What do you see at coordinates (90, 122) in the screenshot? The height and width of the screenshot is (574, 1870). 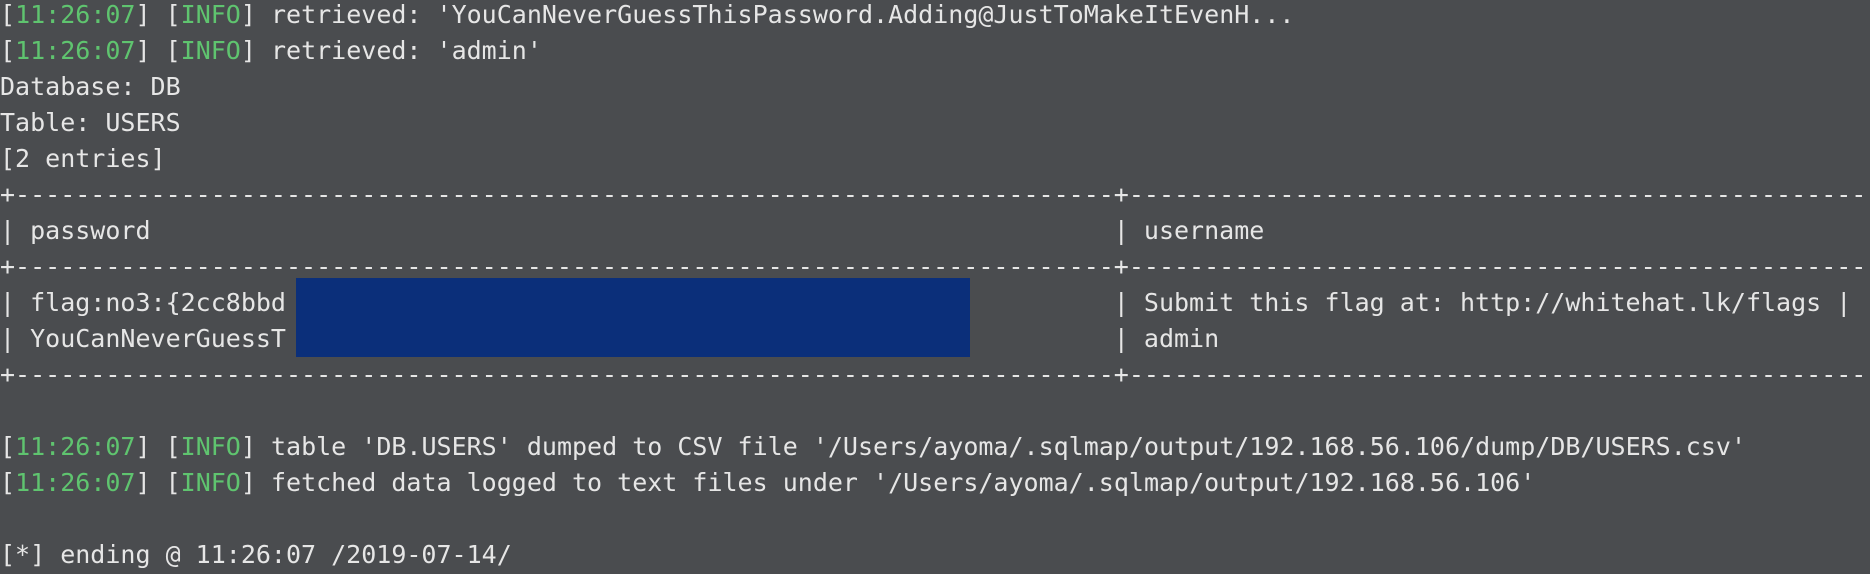 I see `table-label: Table: USERS` at bounding box center [90, 122].